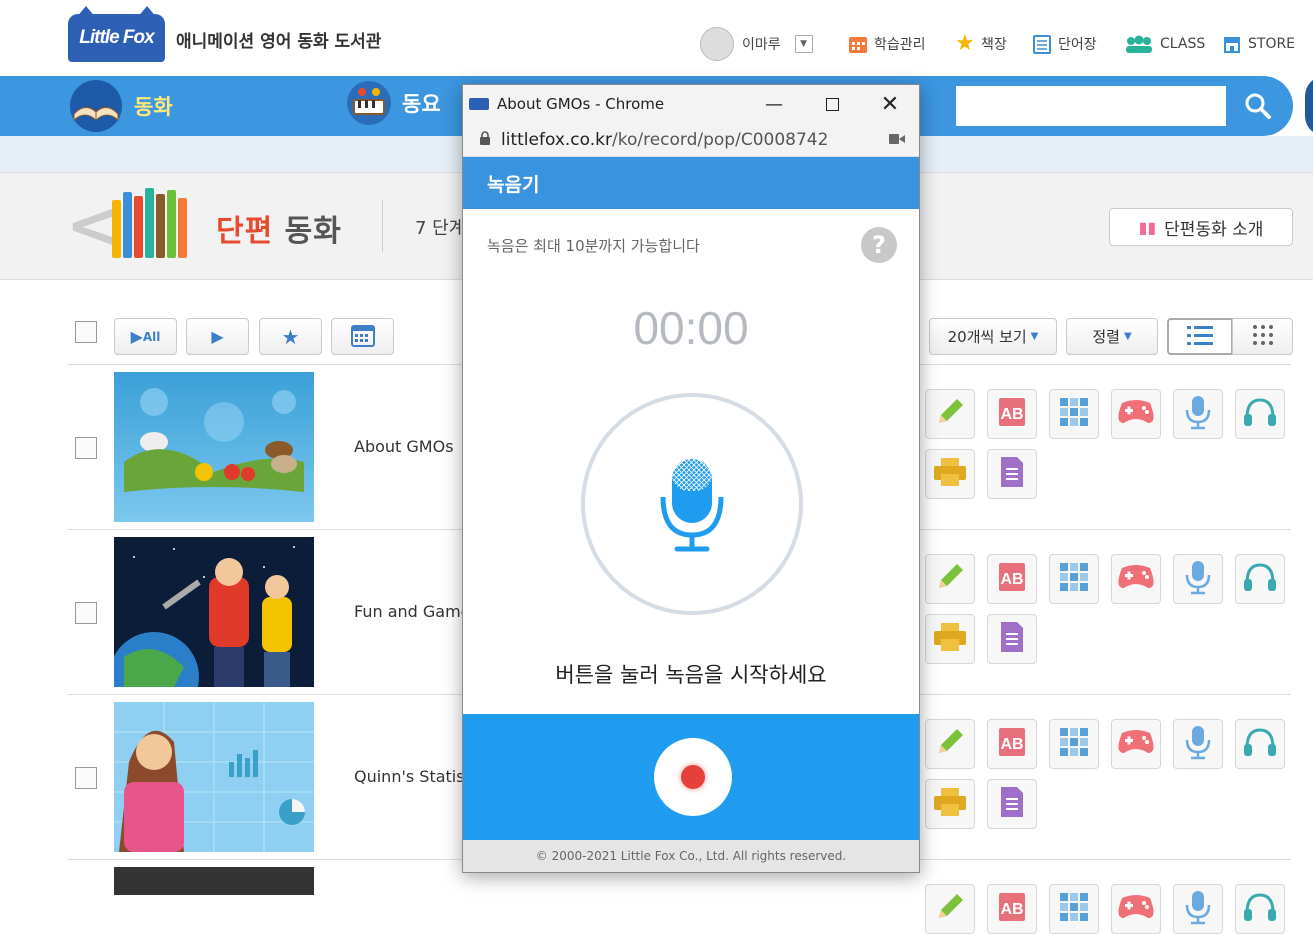 This screenshot has height=934, width=1313. I want to click on link-study: 학습관리, so click(887, 44).